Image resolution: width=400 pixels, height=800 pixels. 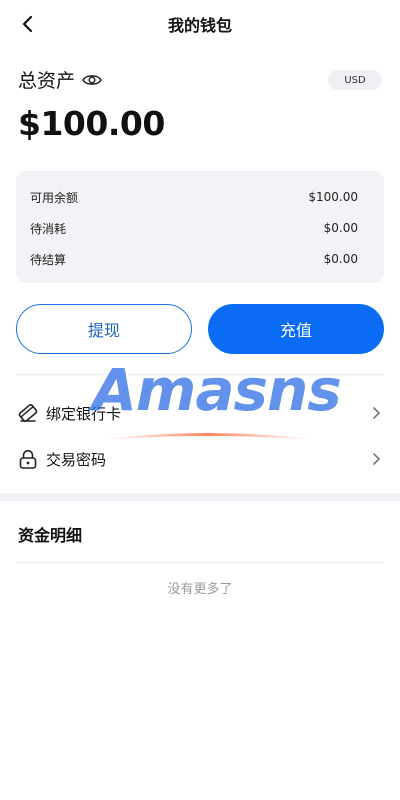 I want to click on chevron-left-icon, so click(x=27, y=24).